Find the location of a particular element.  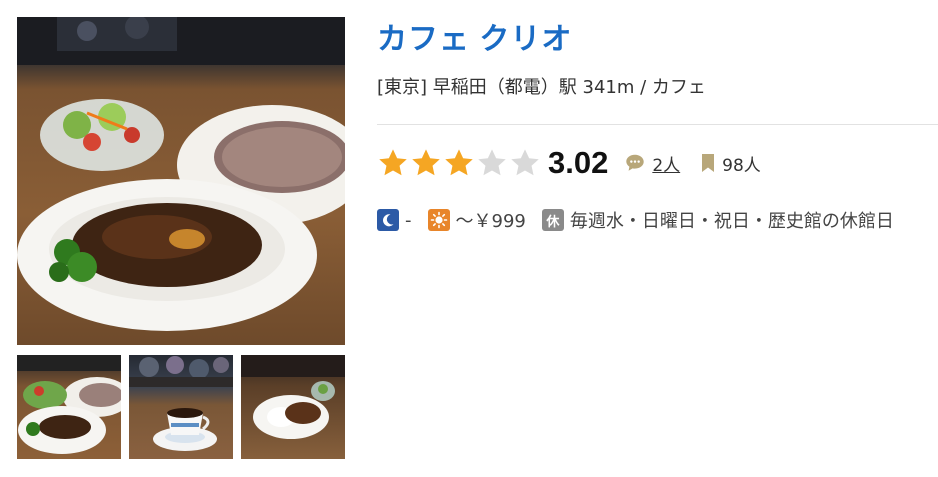

rating-stars is located at coordinates (459, 163).